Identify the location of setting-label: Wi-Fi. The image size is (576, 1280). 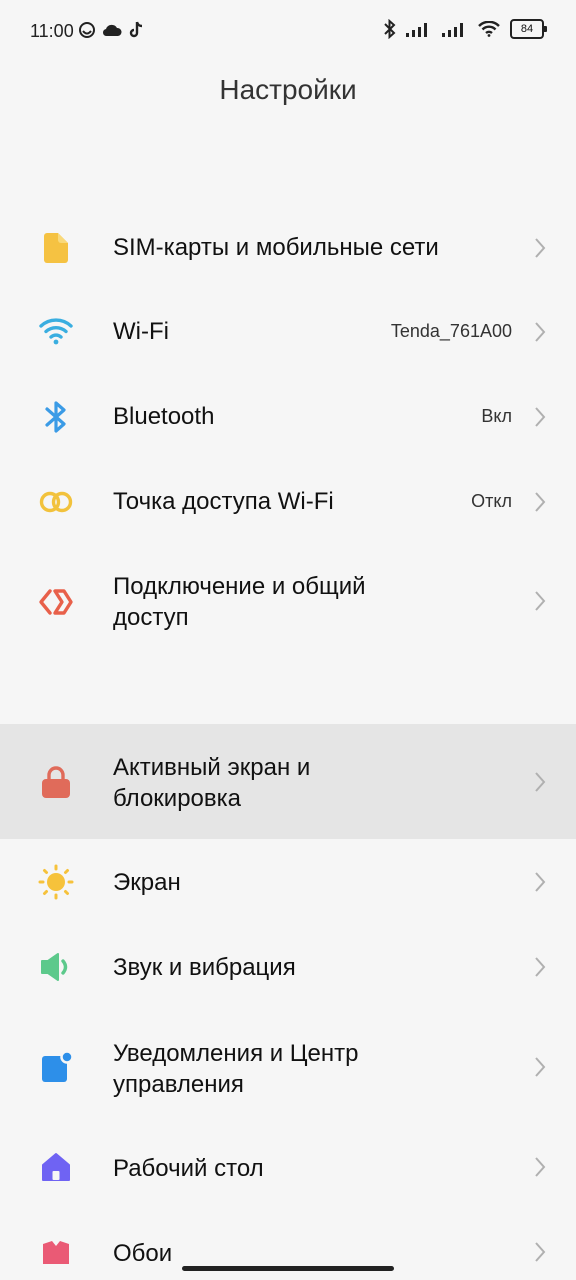
(141, 331).